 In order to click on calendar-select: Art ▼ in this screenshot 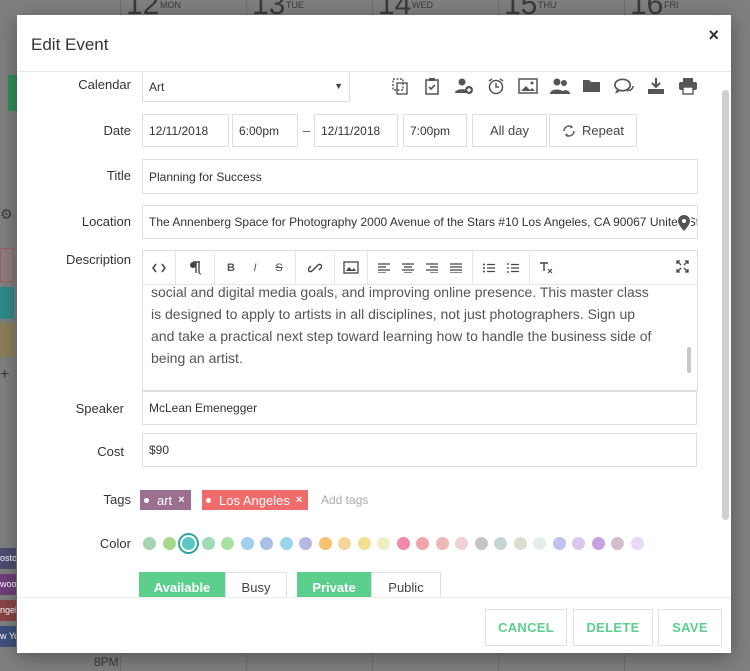, I will do `click(246, 87)`.